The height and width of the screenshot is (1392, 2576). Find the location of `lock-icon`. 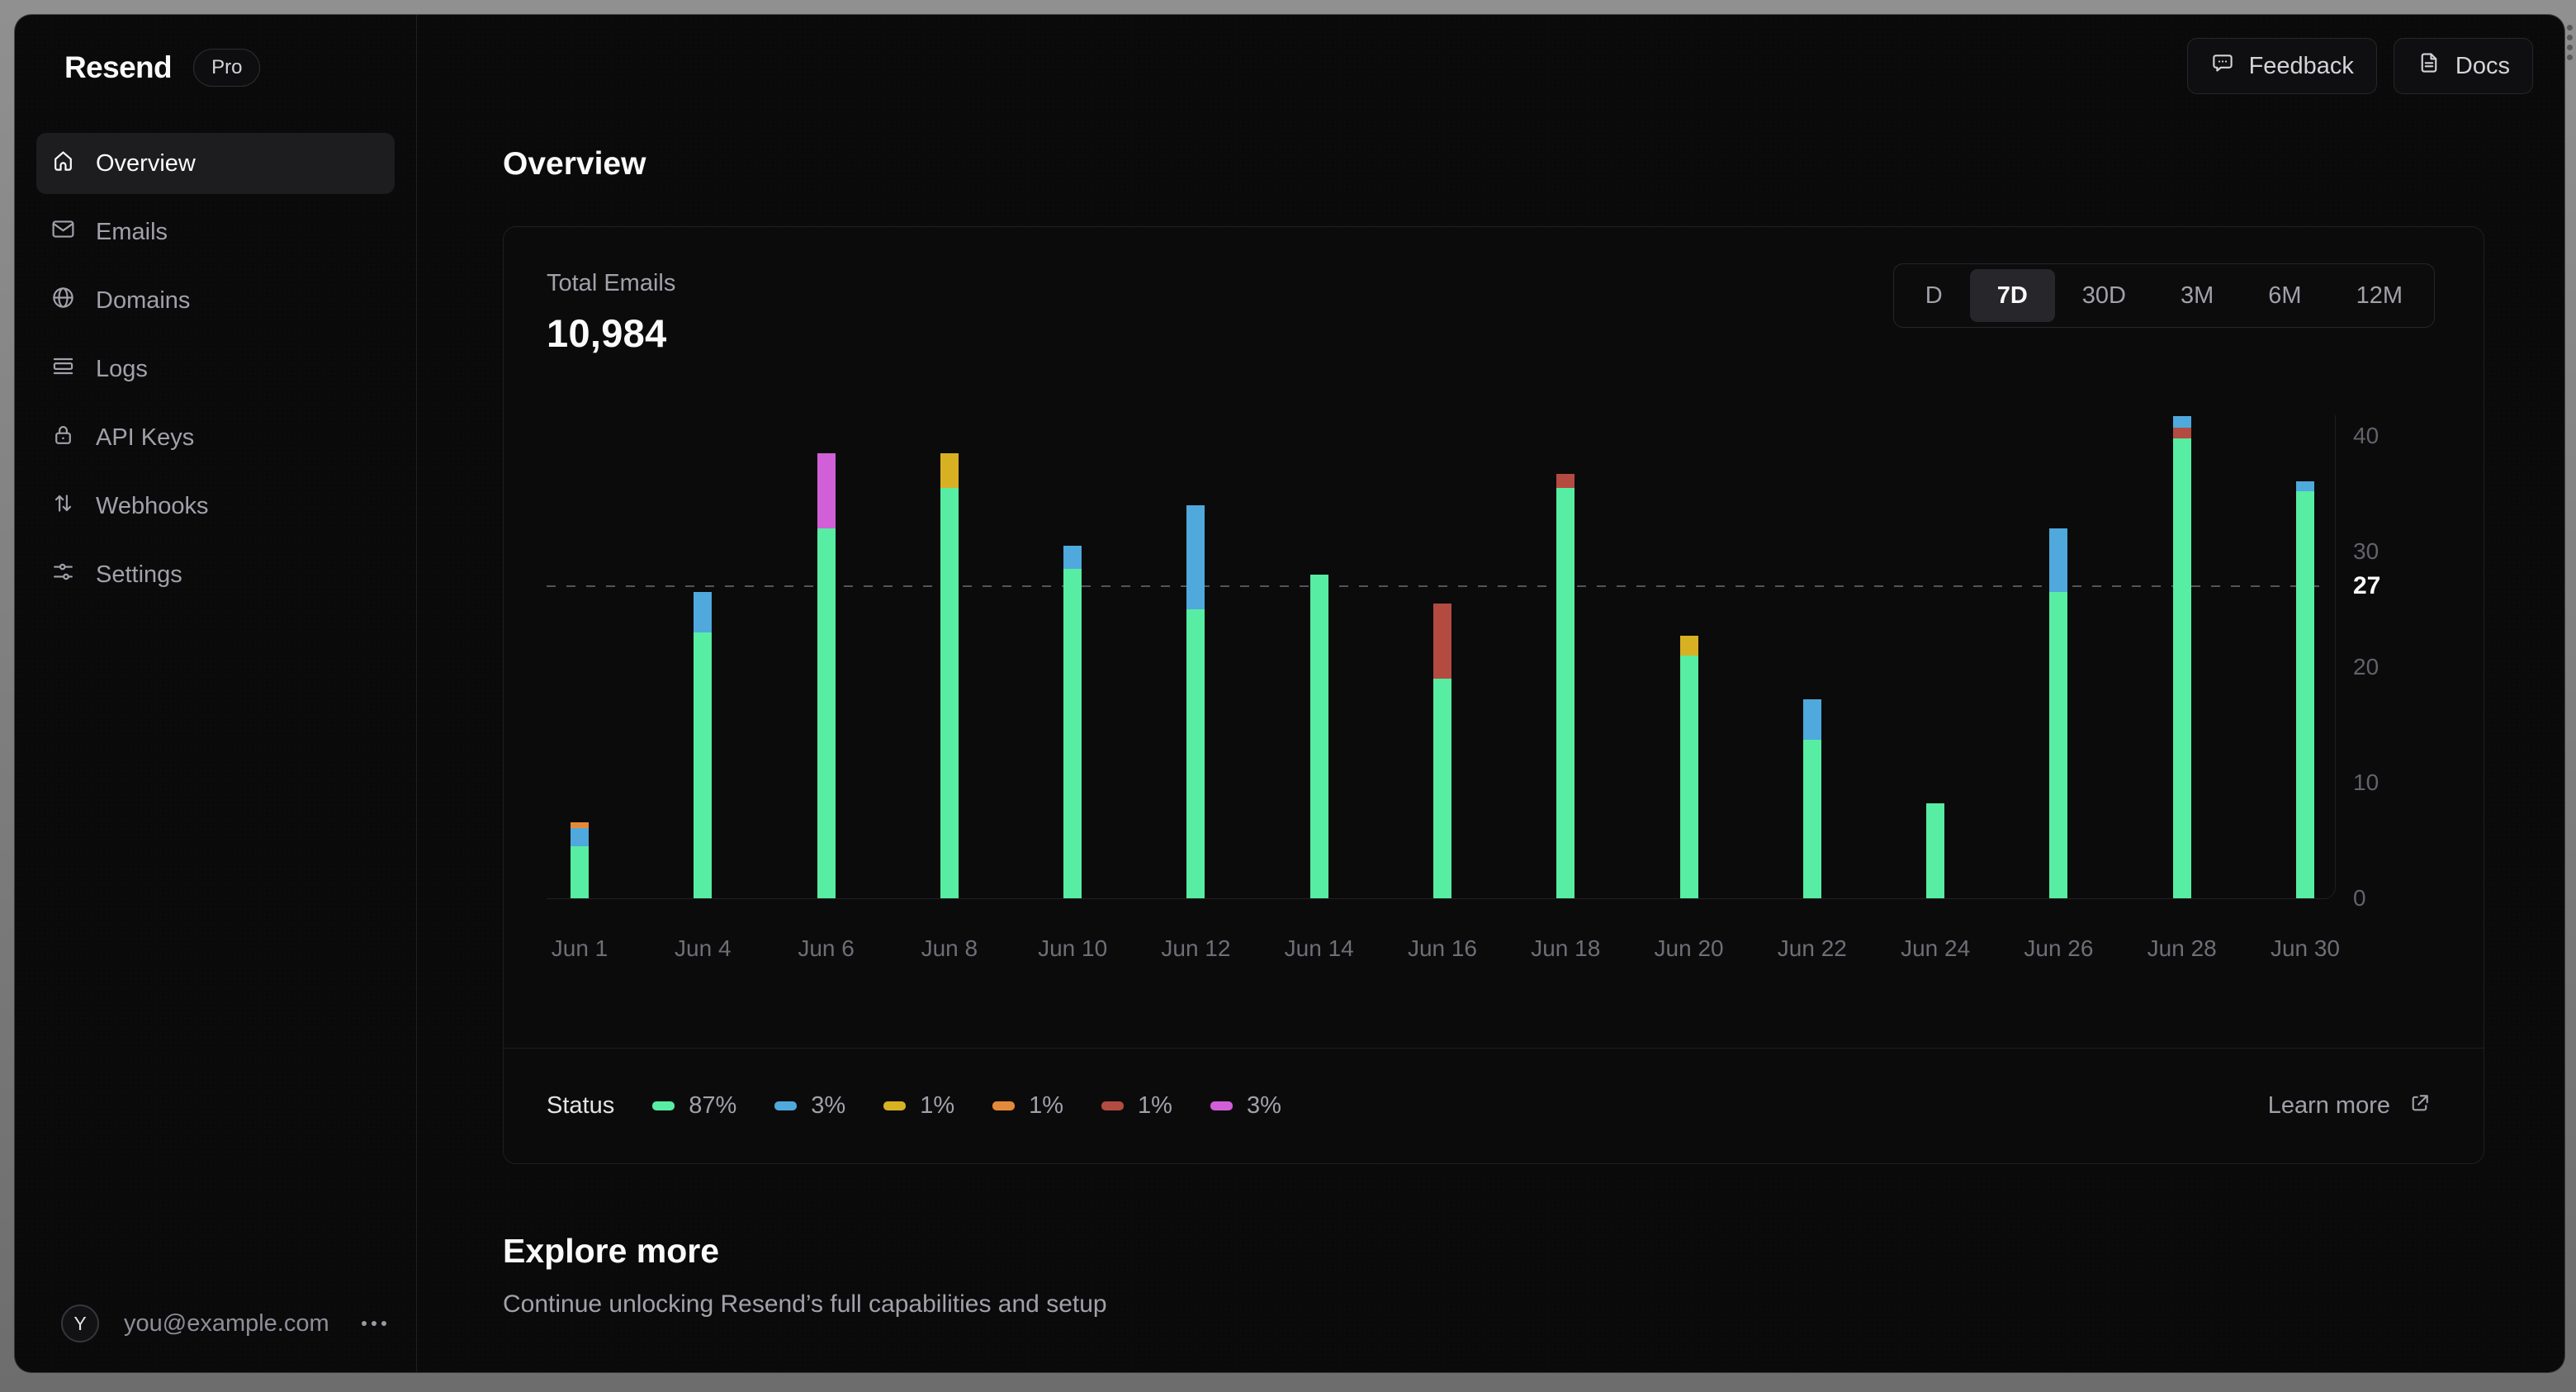

lock-icon is located at coordinates (63, 438).